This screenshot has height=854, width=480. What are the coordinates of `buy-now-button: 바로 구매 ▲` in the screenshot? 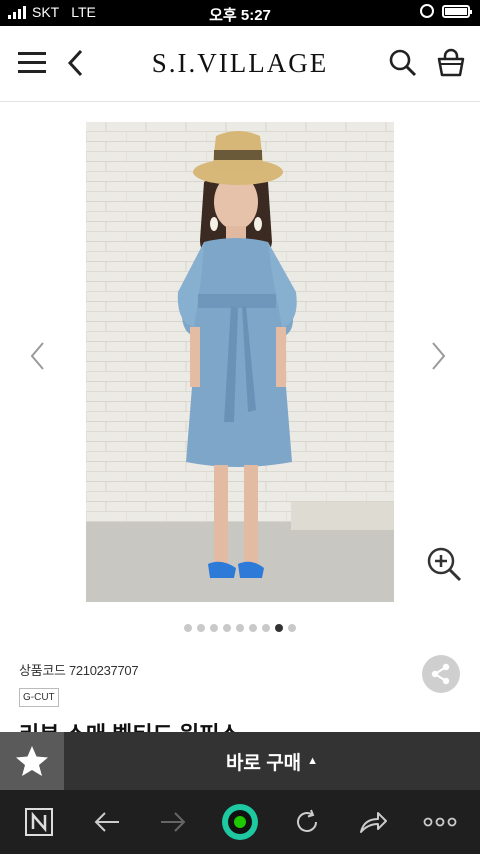 It's located at (272, 761).